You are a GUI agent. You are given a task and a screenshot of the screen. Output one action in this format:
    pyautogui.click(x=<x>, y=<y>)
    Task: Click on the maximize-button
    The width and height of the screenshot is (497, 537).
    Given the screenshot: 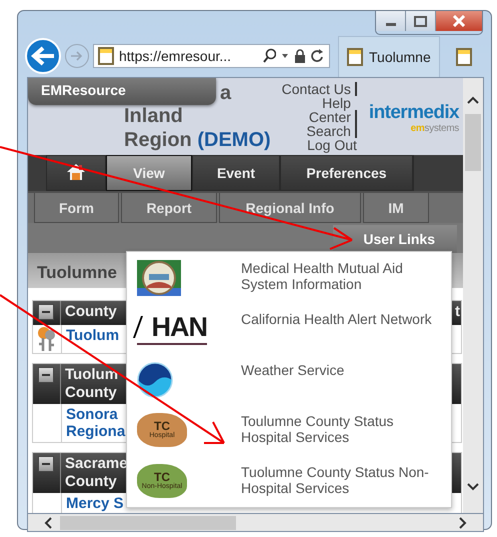 What is the action you would take?
    pyautogui.click(x=421, y=21)
    